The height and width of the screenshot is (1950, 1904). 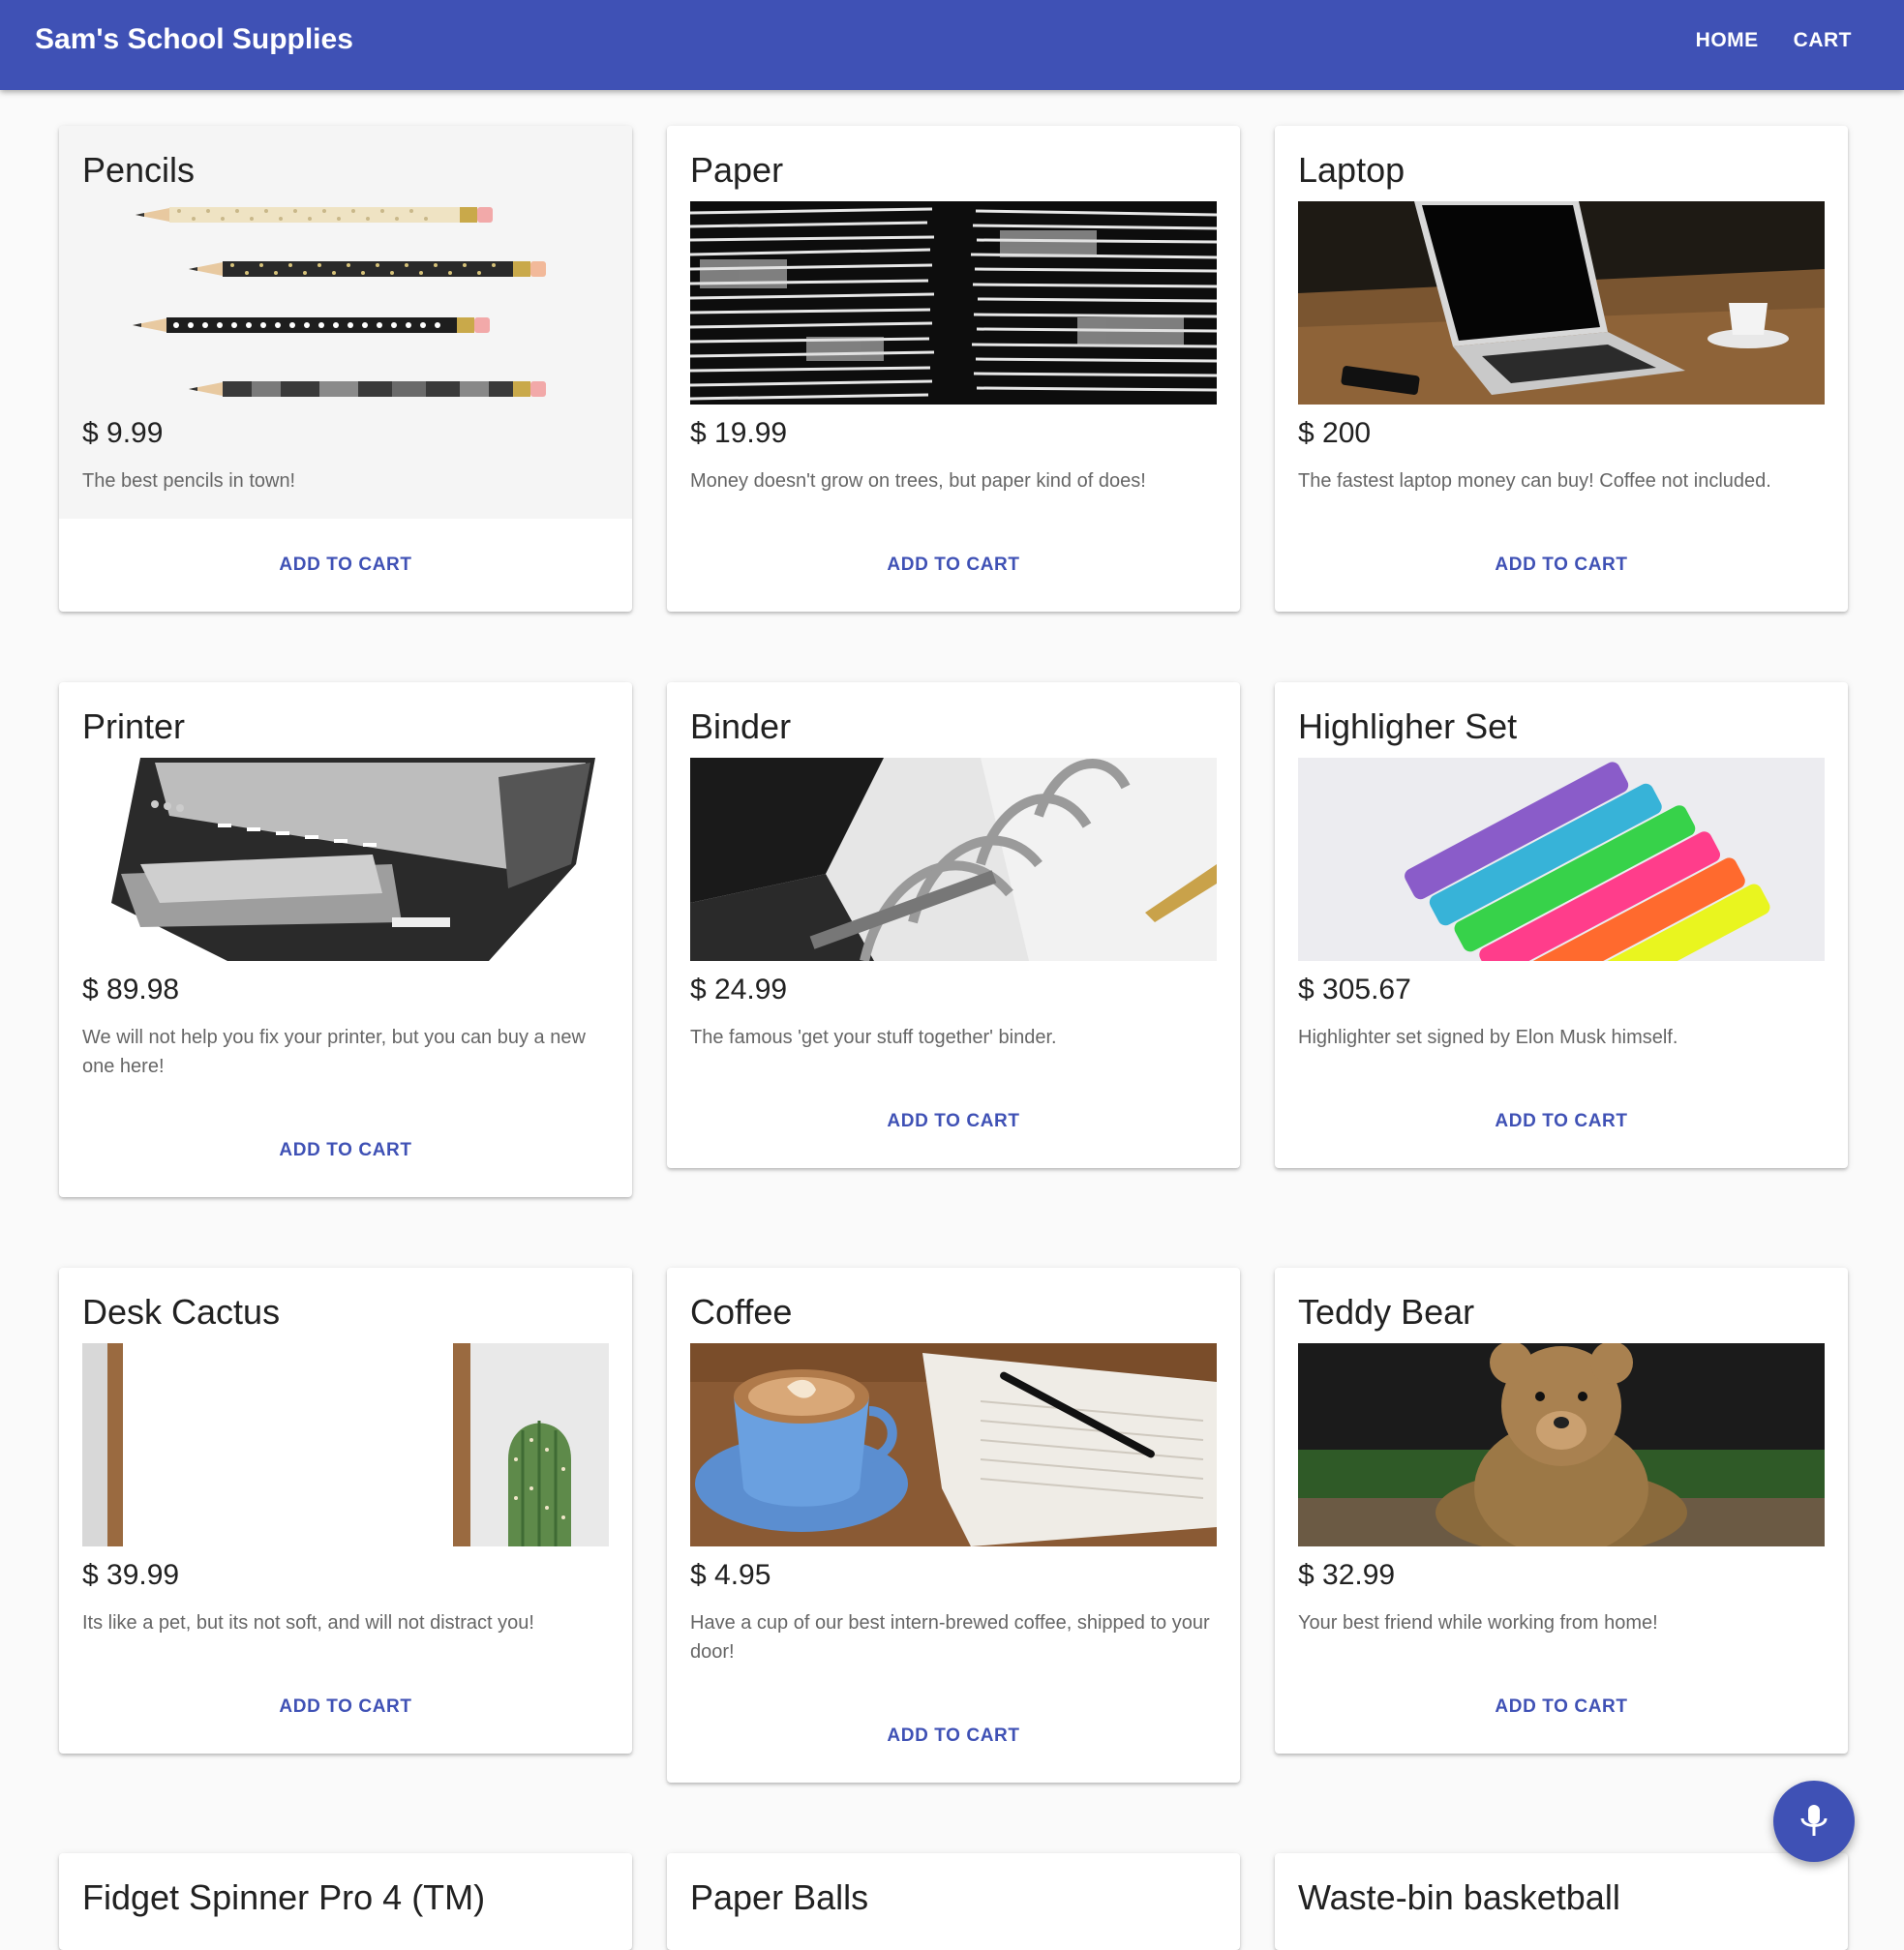 What do you see at coordinates (182, 1312) in the screenshot?
I see `product-name: Desk Cactus` at bounding box center [182, 1312].